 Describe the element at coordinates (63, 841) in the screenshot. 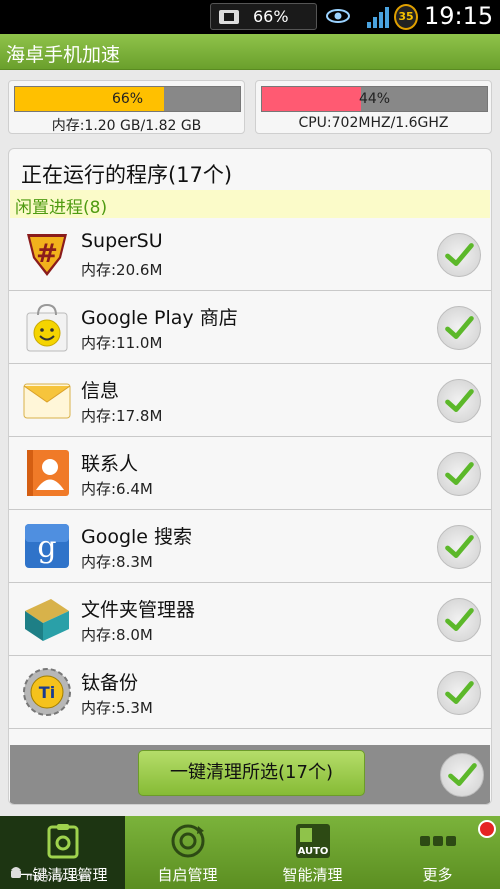

I see `clean-manage-icon` at that location.